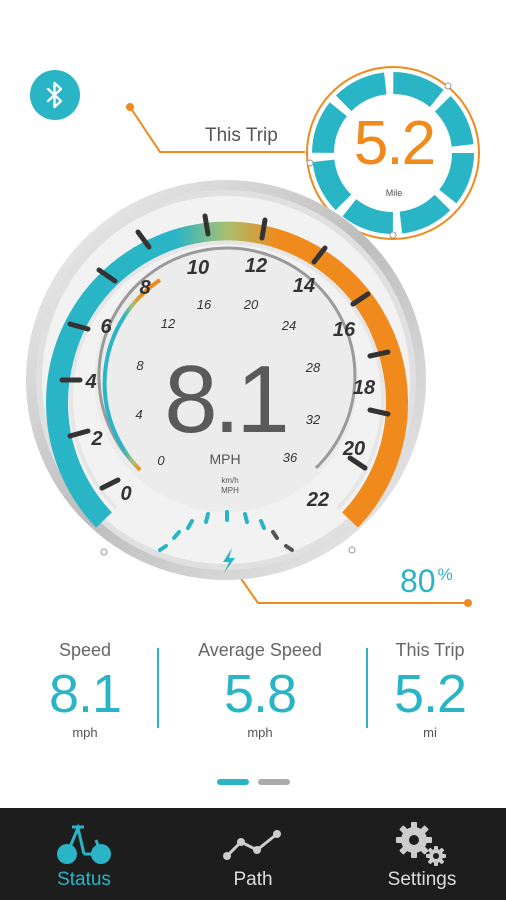 This screenshot has height=900, width=506. I want to click on stat-average-speed: Average Speed 5.8 mph, so click(260, 690).